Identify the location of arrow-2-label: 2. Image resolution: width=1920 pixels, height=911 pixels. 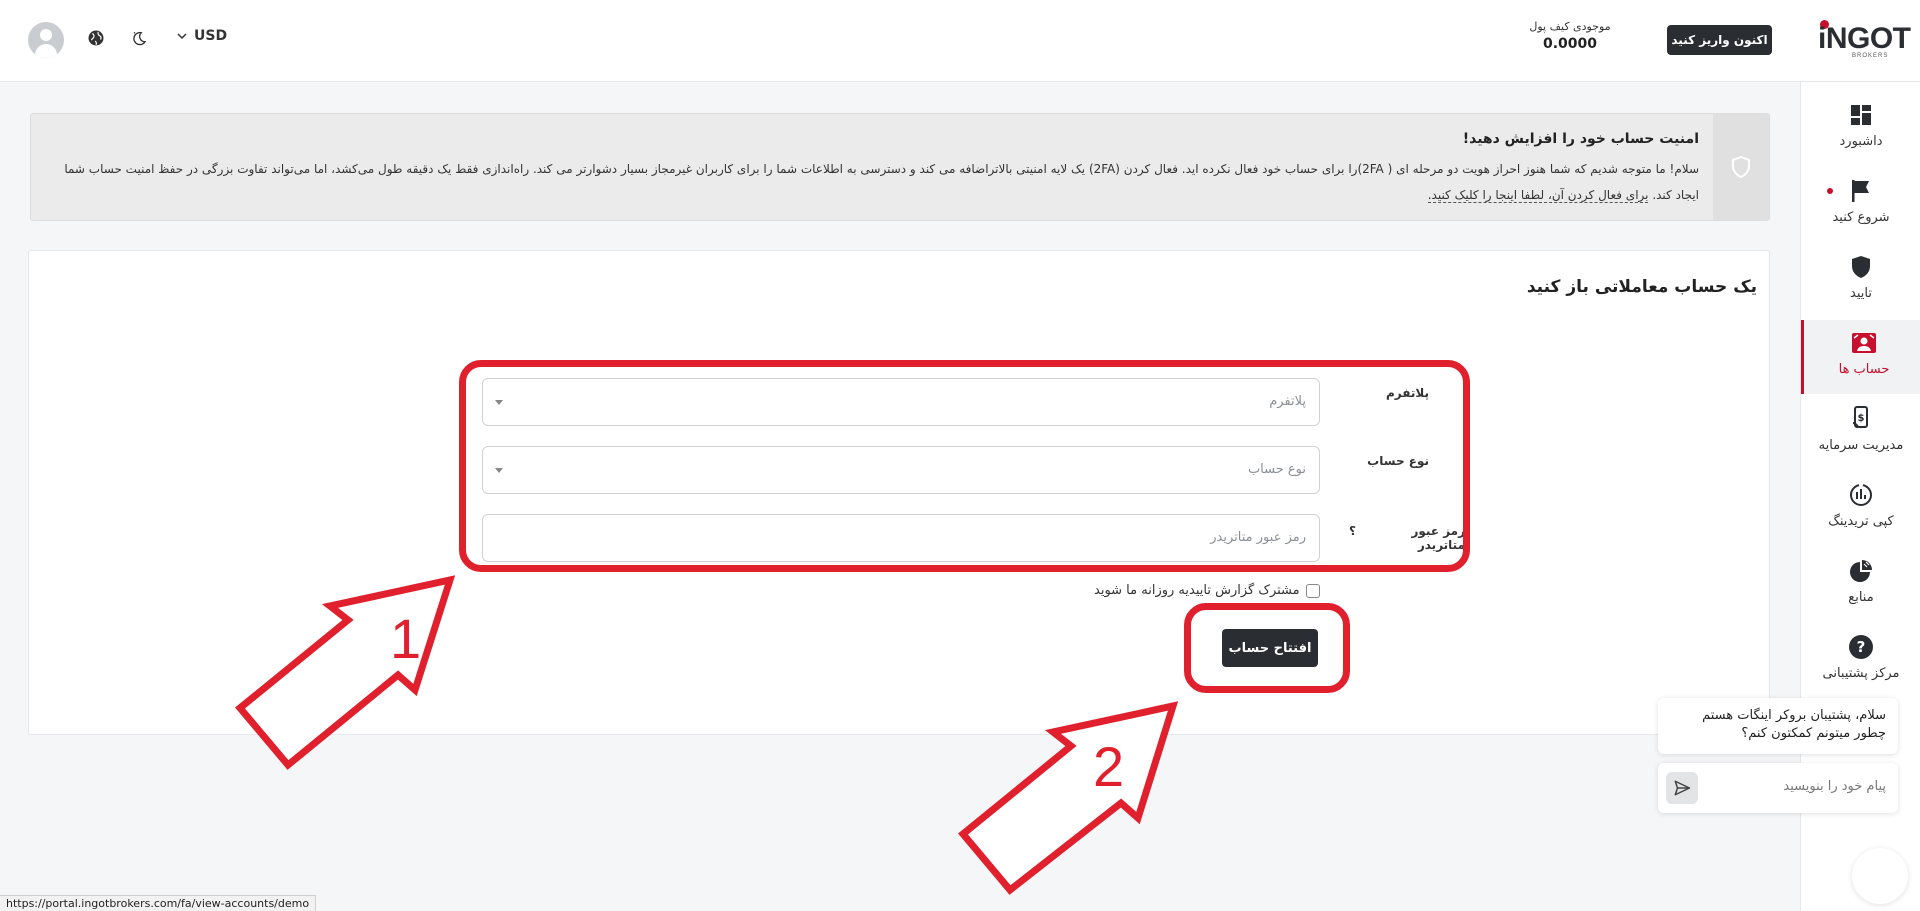
(1108, 766).